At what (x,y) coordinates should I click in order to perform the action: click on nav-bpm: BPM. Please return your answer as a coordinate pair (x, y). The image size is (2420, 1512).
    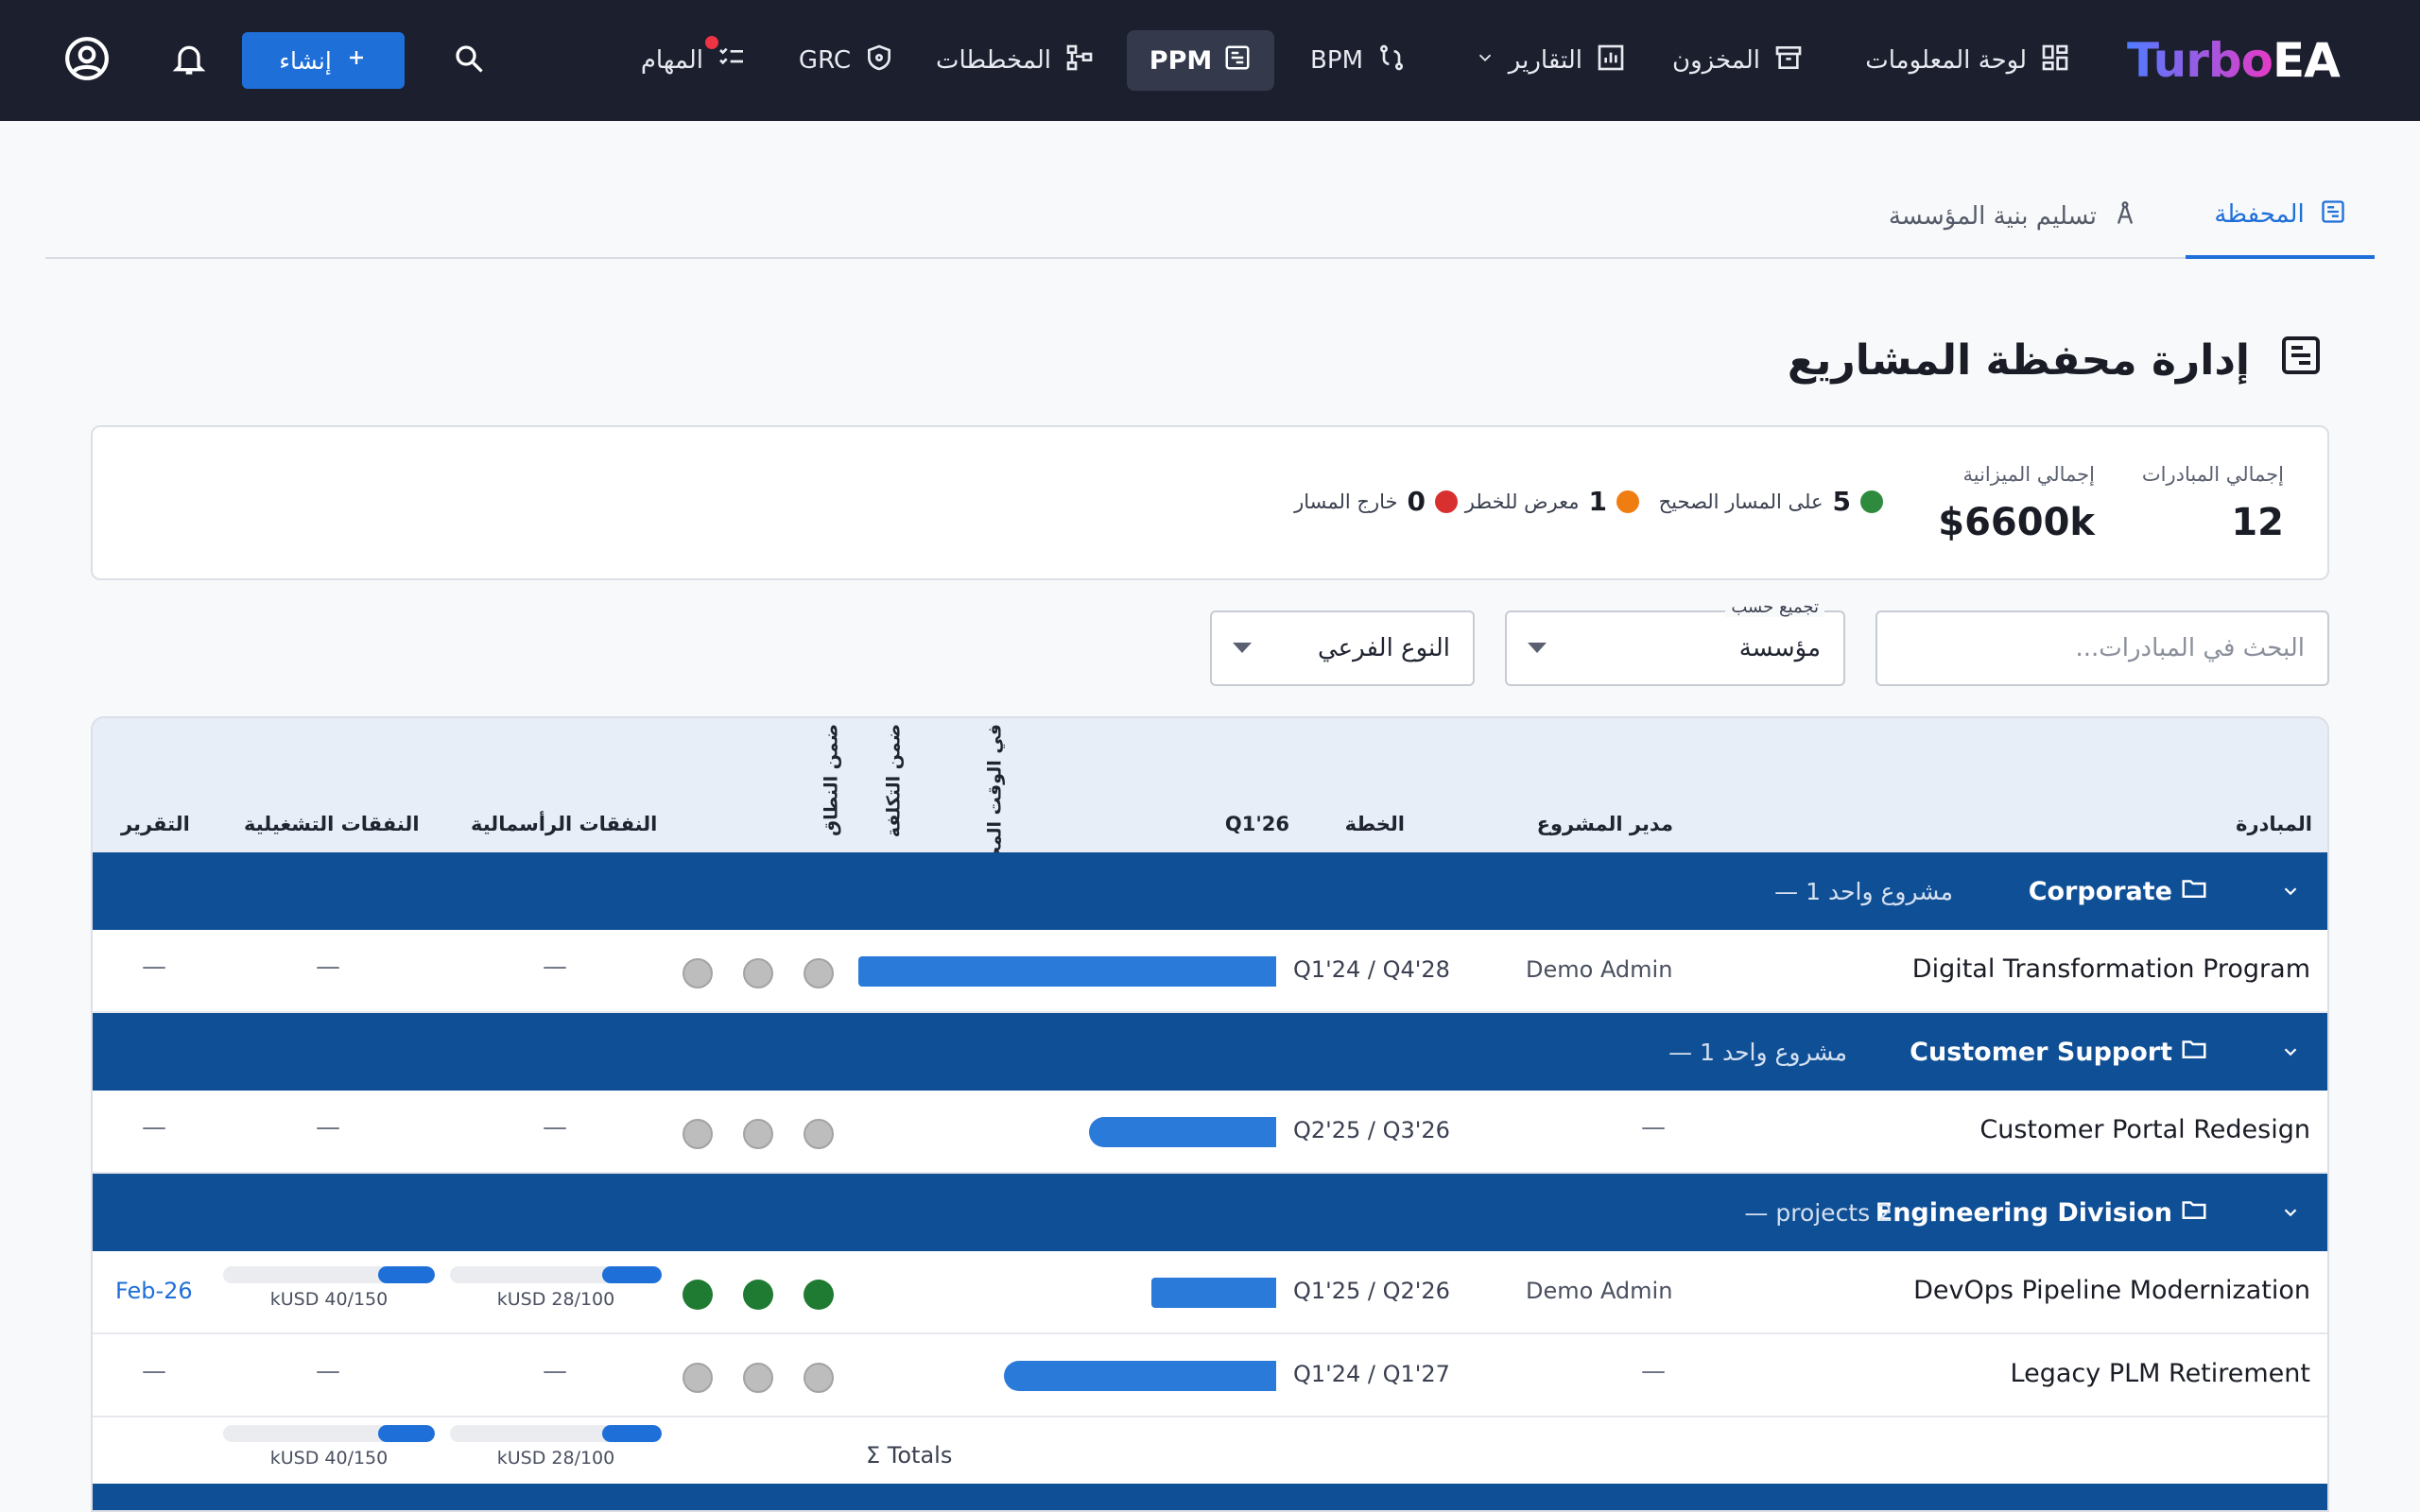
    Looking at the image, I should click on (1359, 60).